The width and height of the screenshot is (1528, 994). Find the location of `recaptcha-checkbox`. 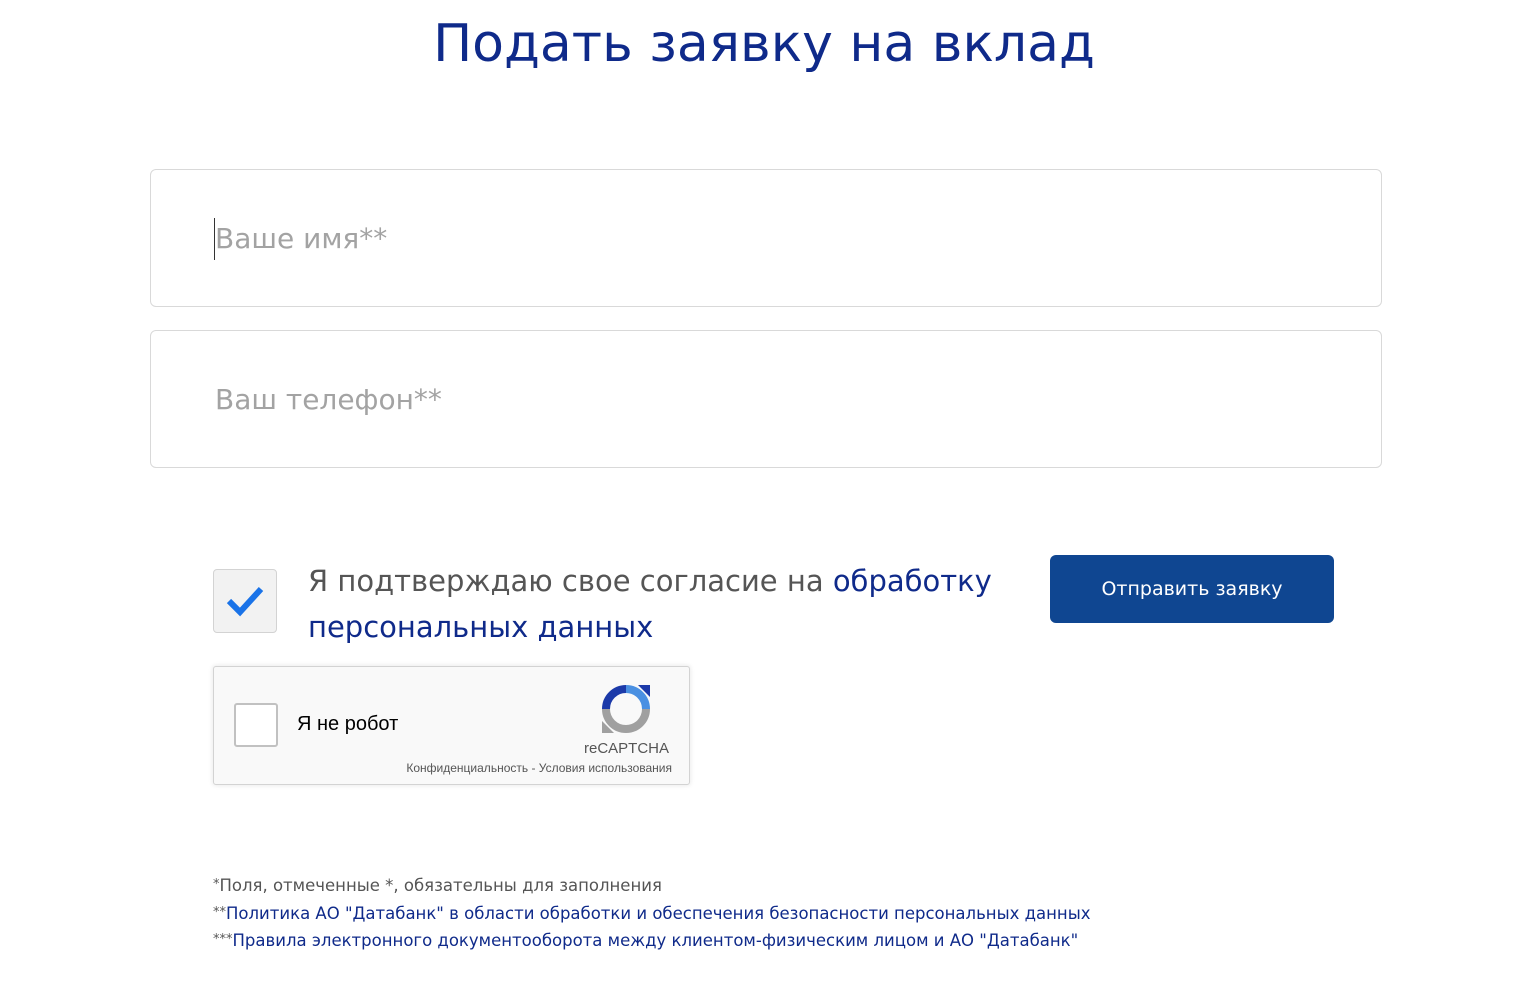

recaptcha-checkbox is located at coordinates (256, 725).